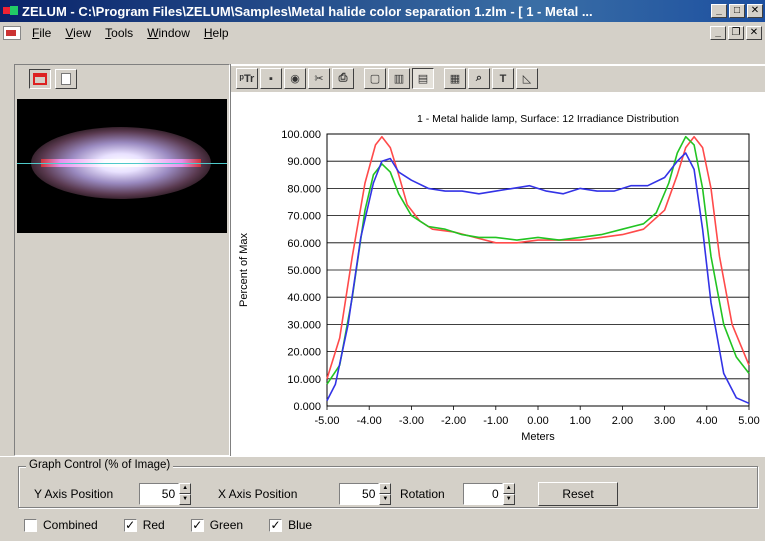 The image size is (765, 541). I want to click on x-tick-label: -1.00, so click(495, 421).